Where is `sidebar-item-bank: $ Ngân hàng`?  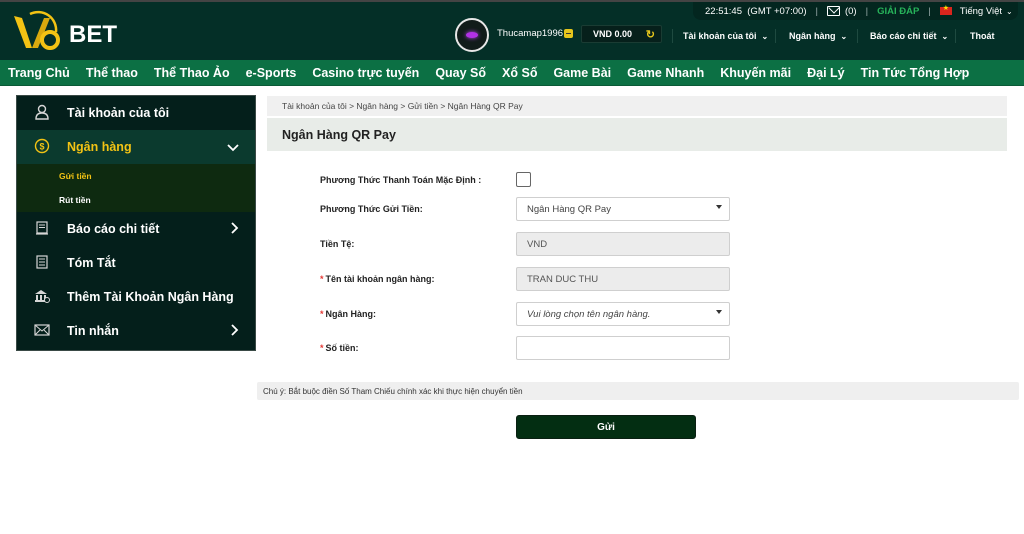
sidebar-item-bank: $ Ngân hàng is located at coordinates (136, 147).